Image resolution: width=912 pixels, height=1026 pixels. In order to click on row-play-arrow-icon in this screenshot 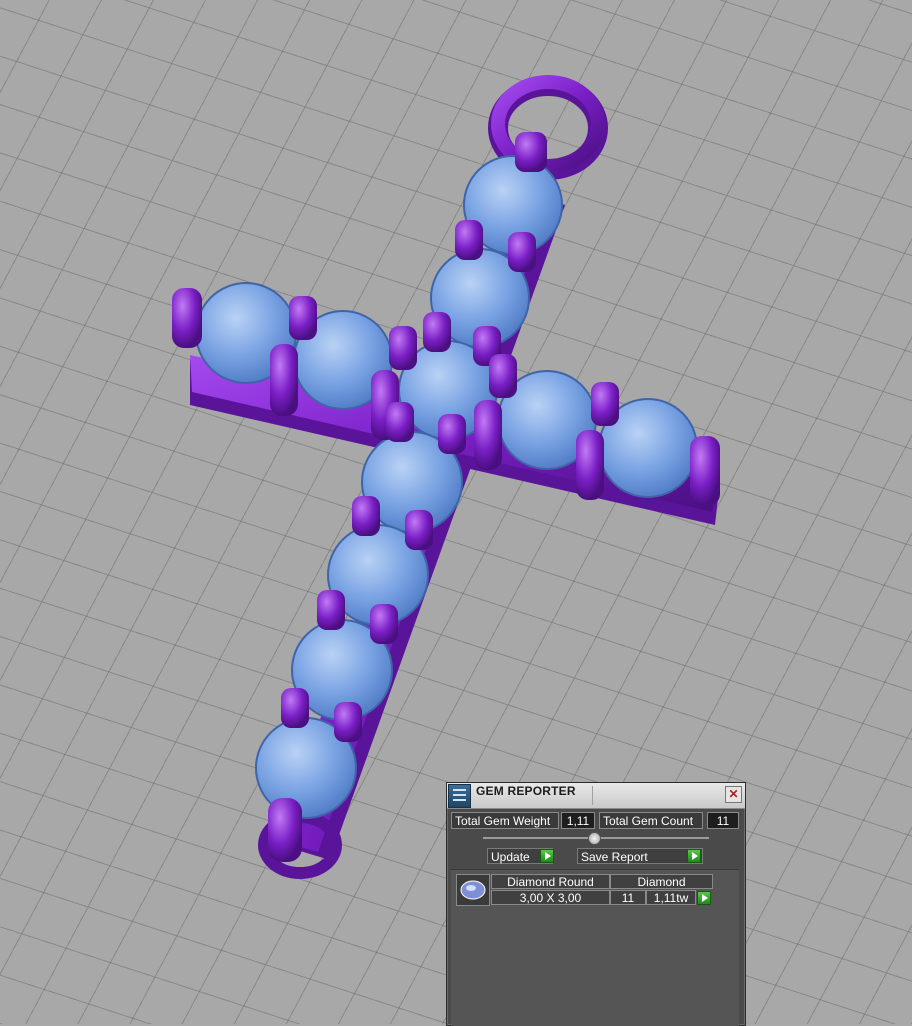, I will do `click(704, 898)`.